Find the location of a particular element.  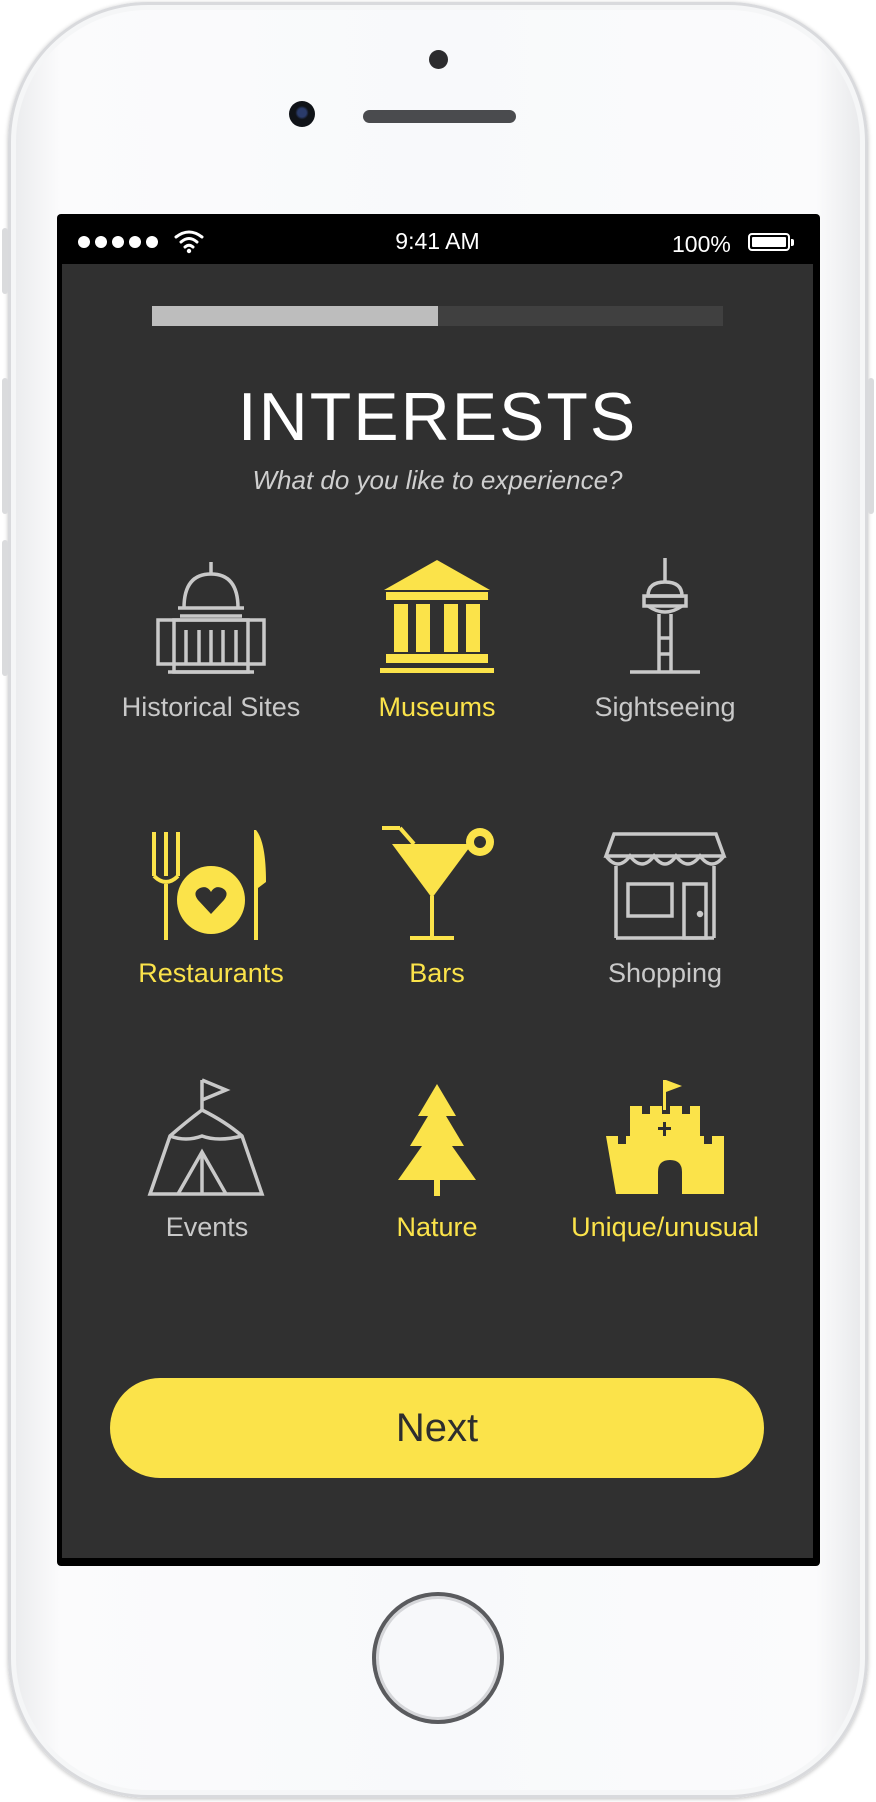

fork-plate-knife-icon is located at coordinates (209, 885).